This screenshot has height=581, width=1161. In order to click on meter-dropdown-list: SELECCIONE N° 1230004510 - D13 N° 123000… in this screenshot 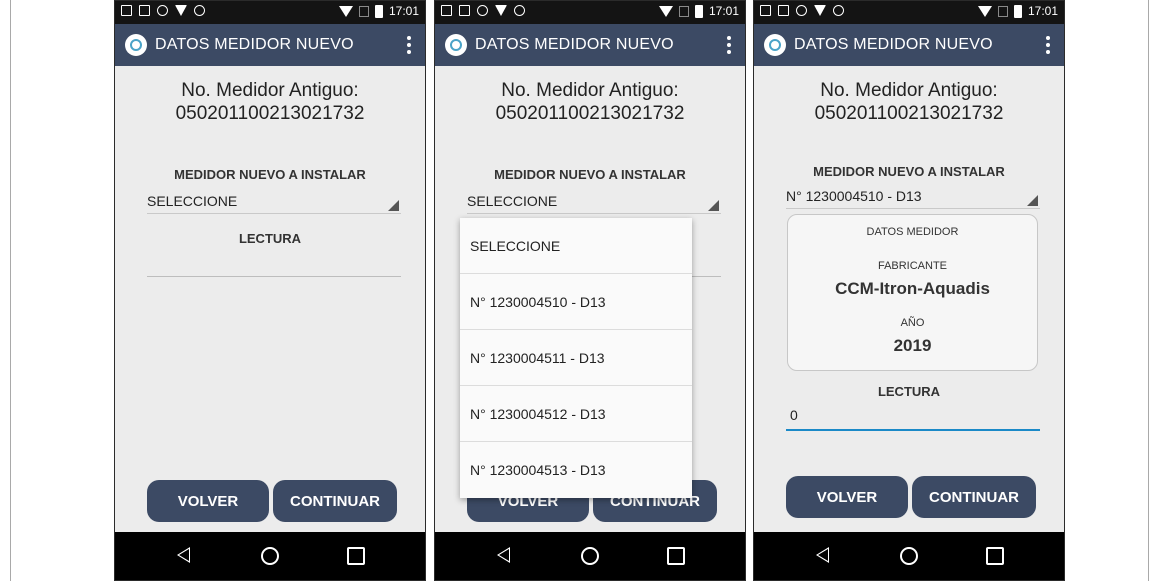, I will do `click(576, 358)`.